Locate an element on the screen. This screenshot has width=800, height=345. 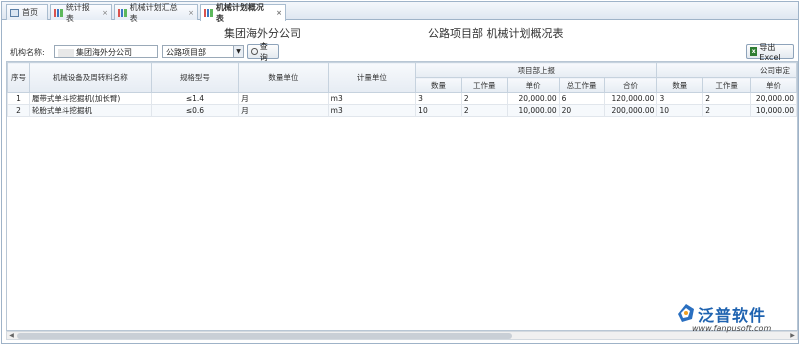
cell-spec: ≤0.6 is located at coordinates (195, 110).